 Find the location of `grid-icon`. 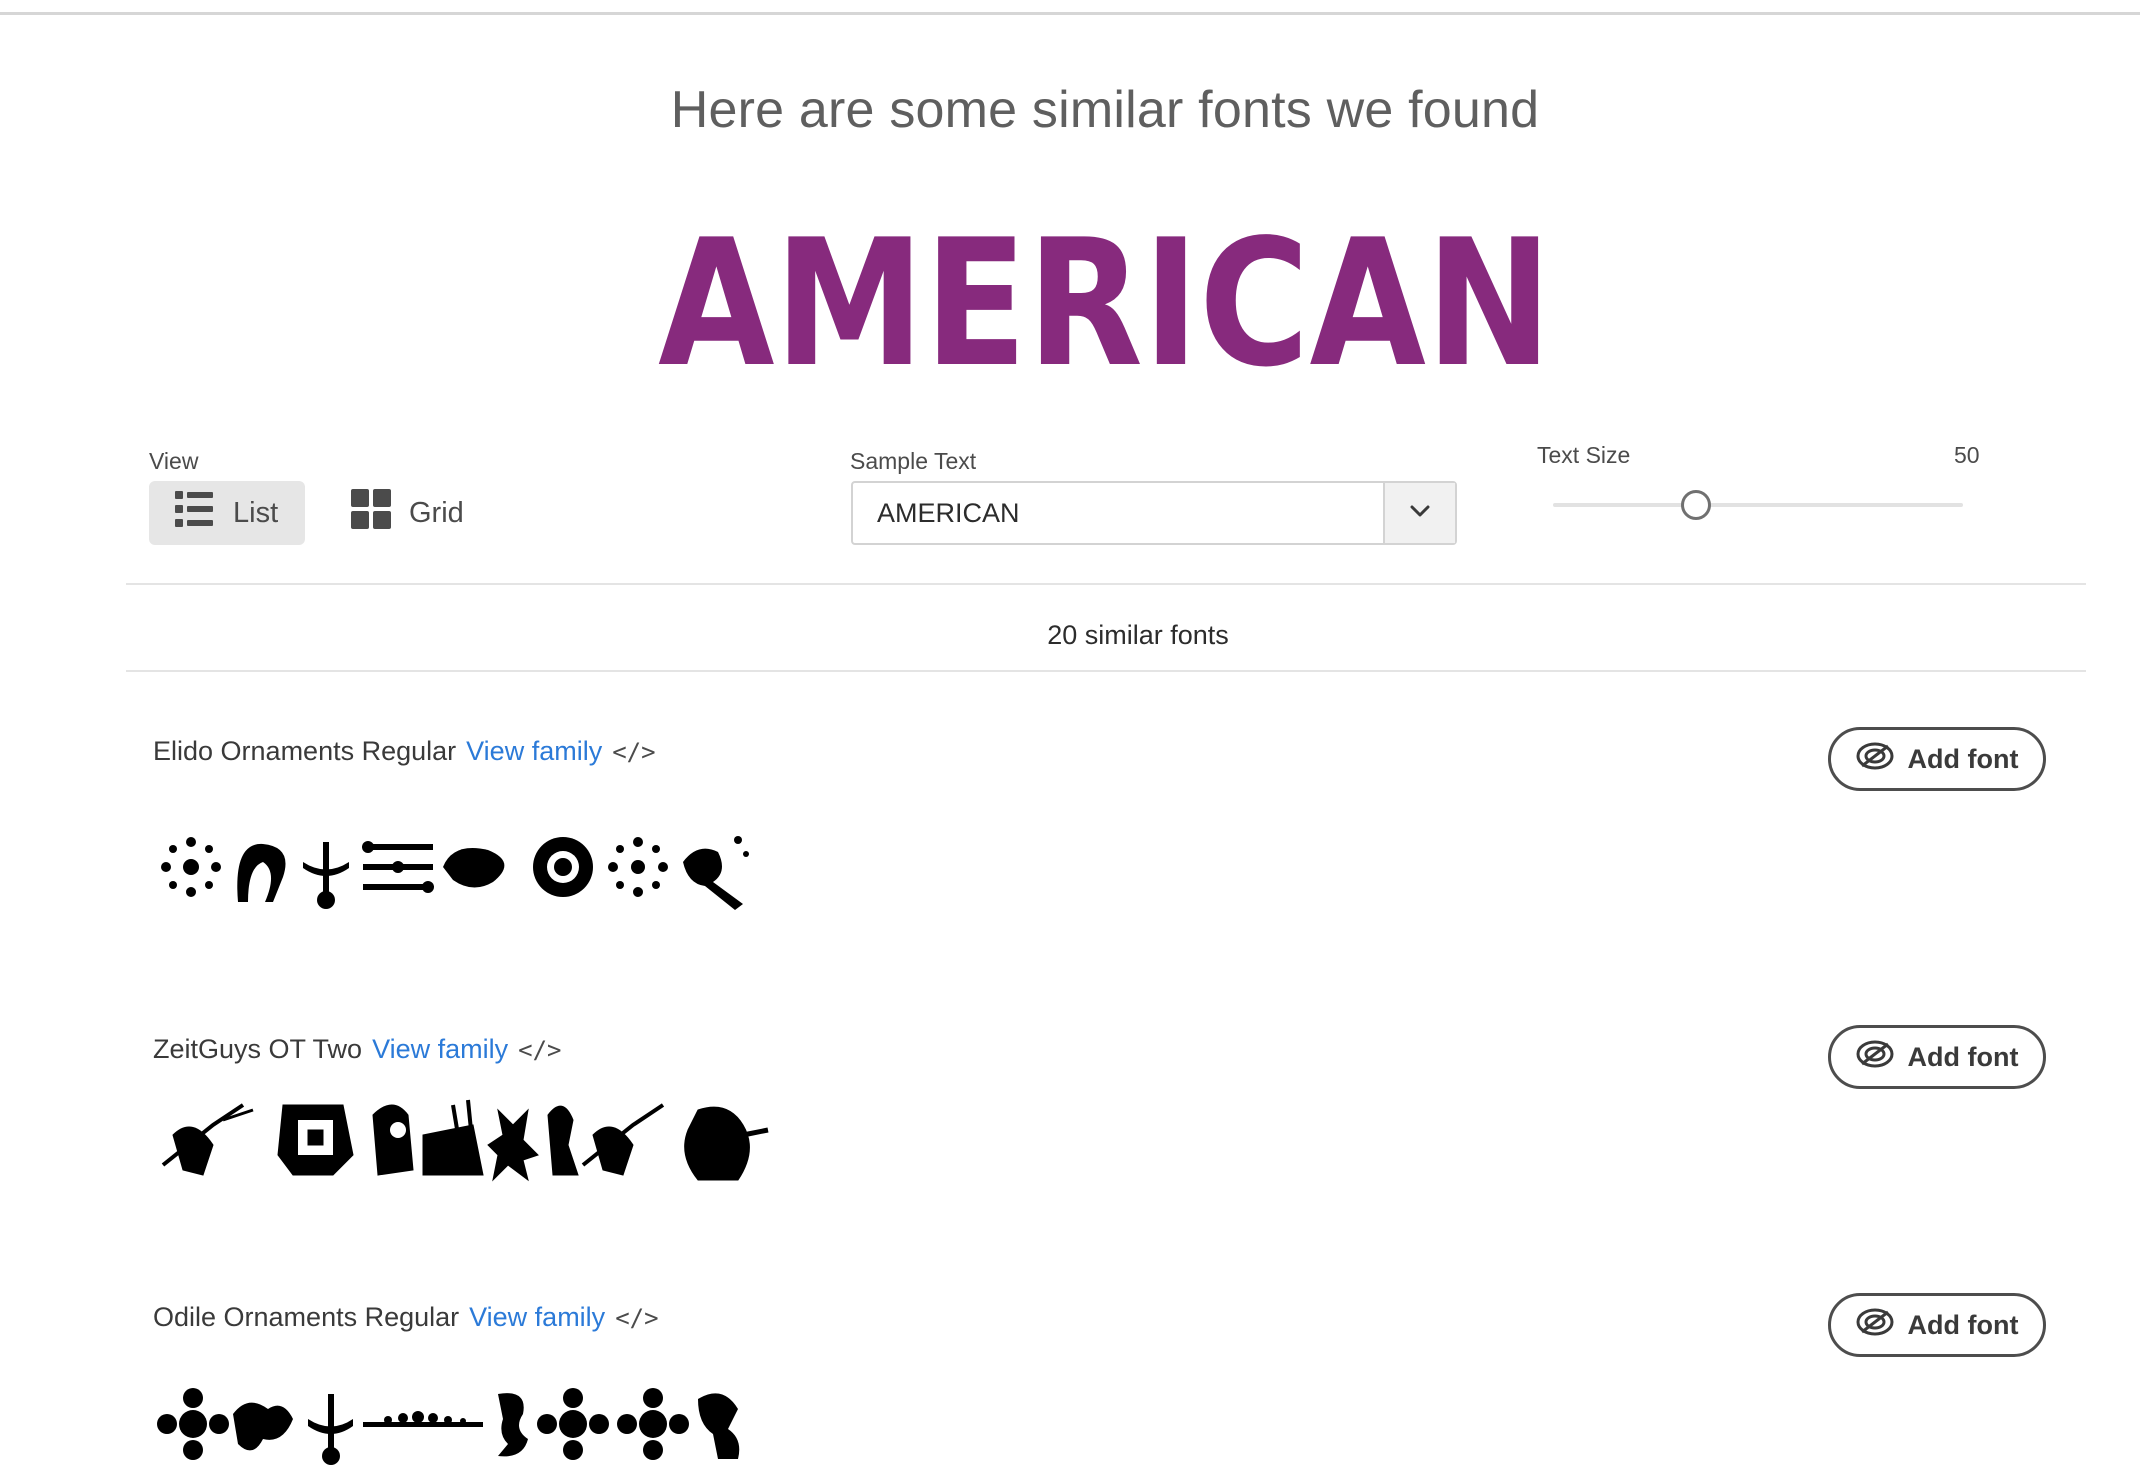

grid-icon is located at coordinates (371, 513).